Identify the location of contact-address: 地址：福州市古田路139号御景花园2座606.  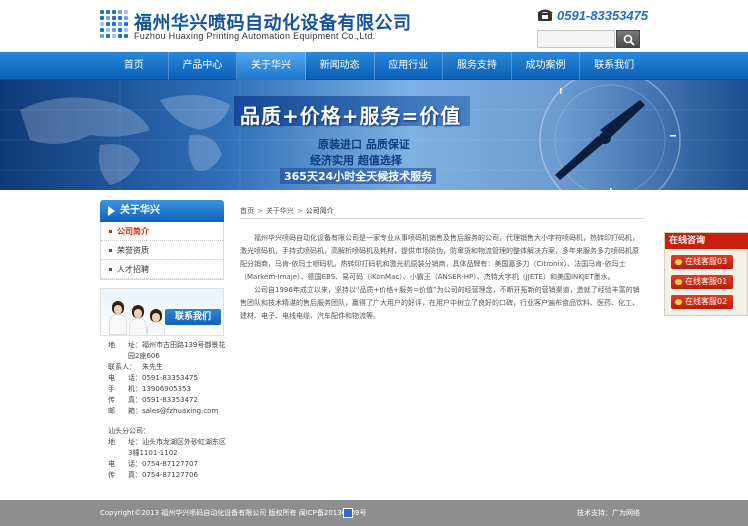
(167, 350).